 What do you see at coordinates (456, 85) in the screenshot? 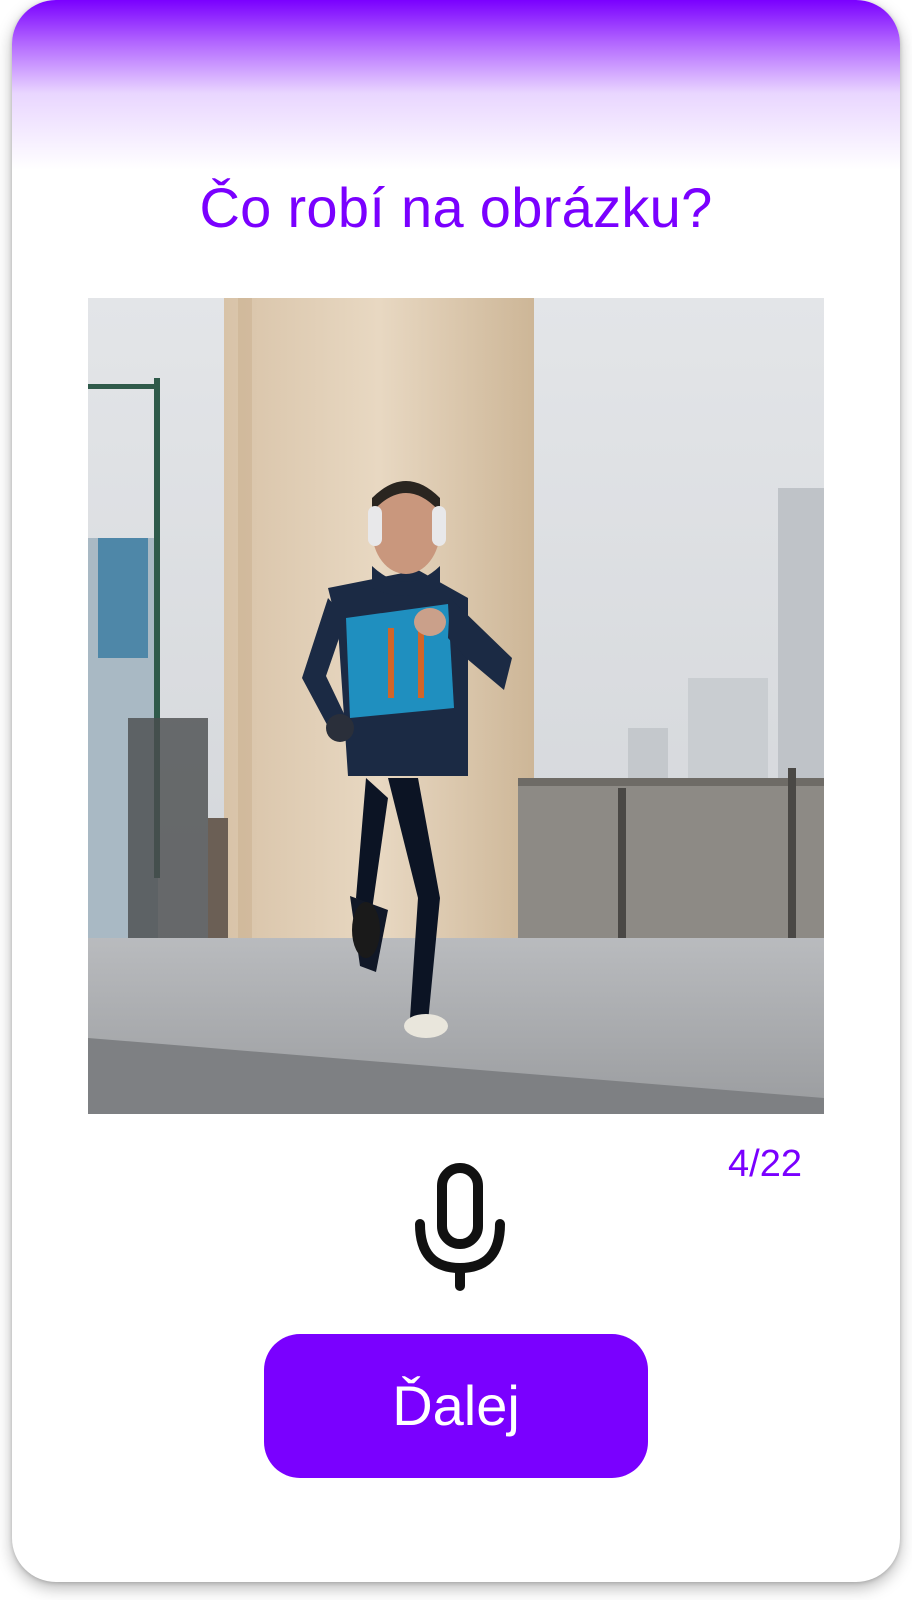
I see `card-header-gradient` at bounding box center [456, 85].